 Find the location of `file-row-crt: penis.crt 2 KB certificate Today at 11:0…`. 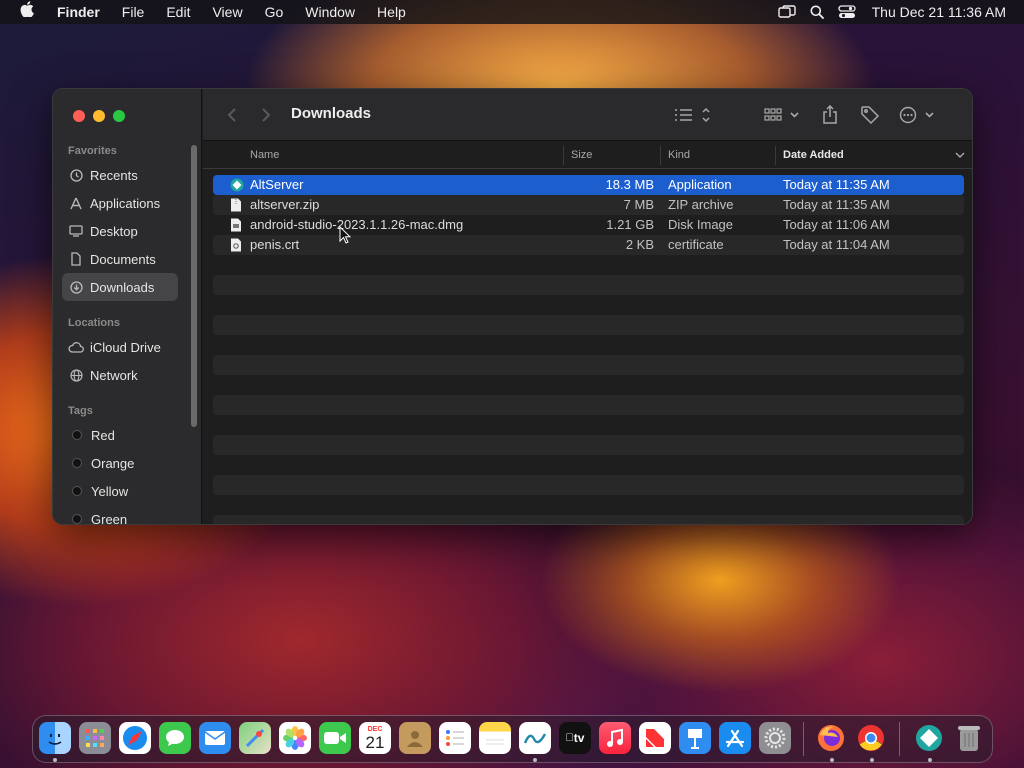

file-row-crt: penis.crt 2 KB certificate Today at 11:0… is located at coordinates (588, 245).